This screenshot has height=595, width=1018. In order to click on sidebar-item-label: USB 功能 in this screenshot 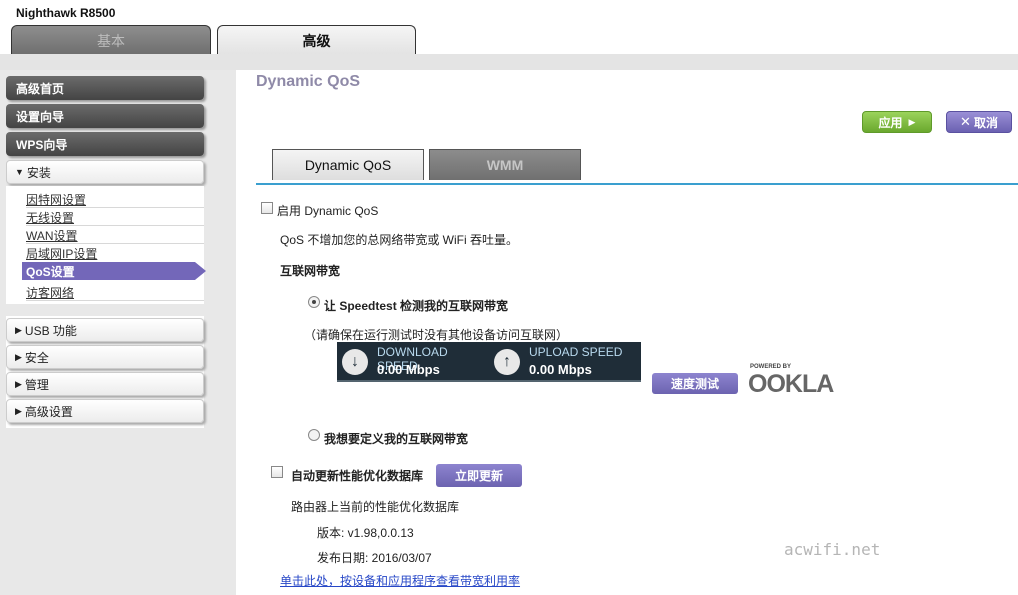, I will do `click(50, 330)`.